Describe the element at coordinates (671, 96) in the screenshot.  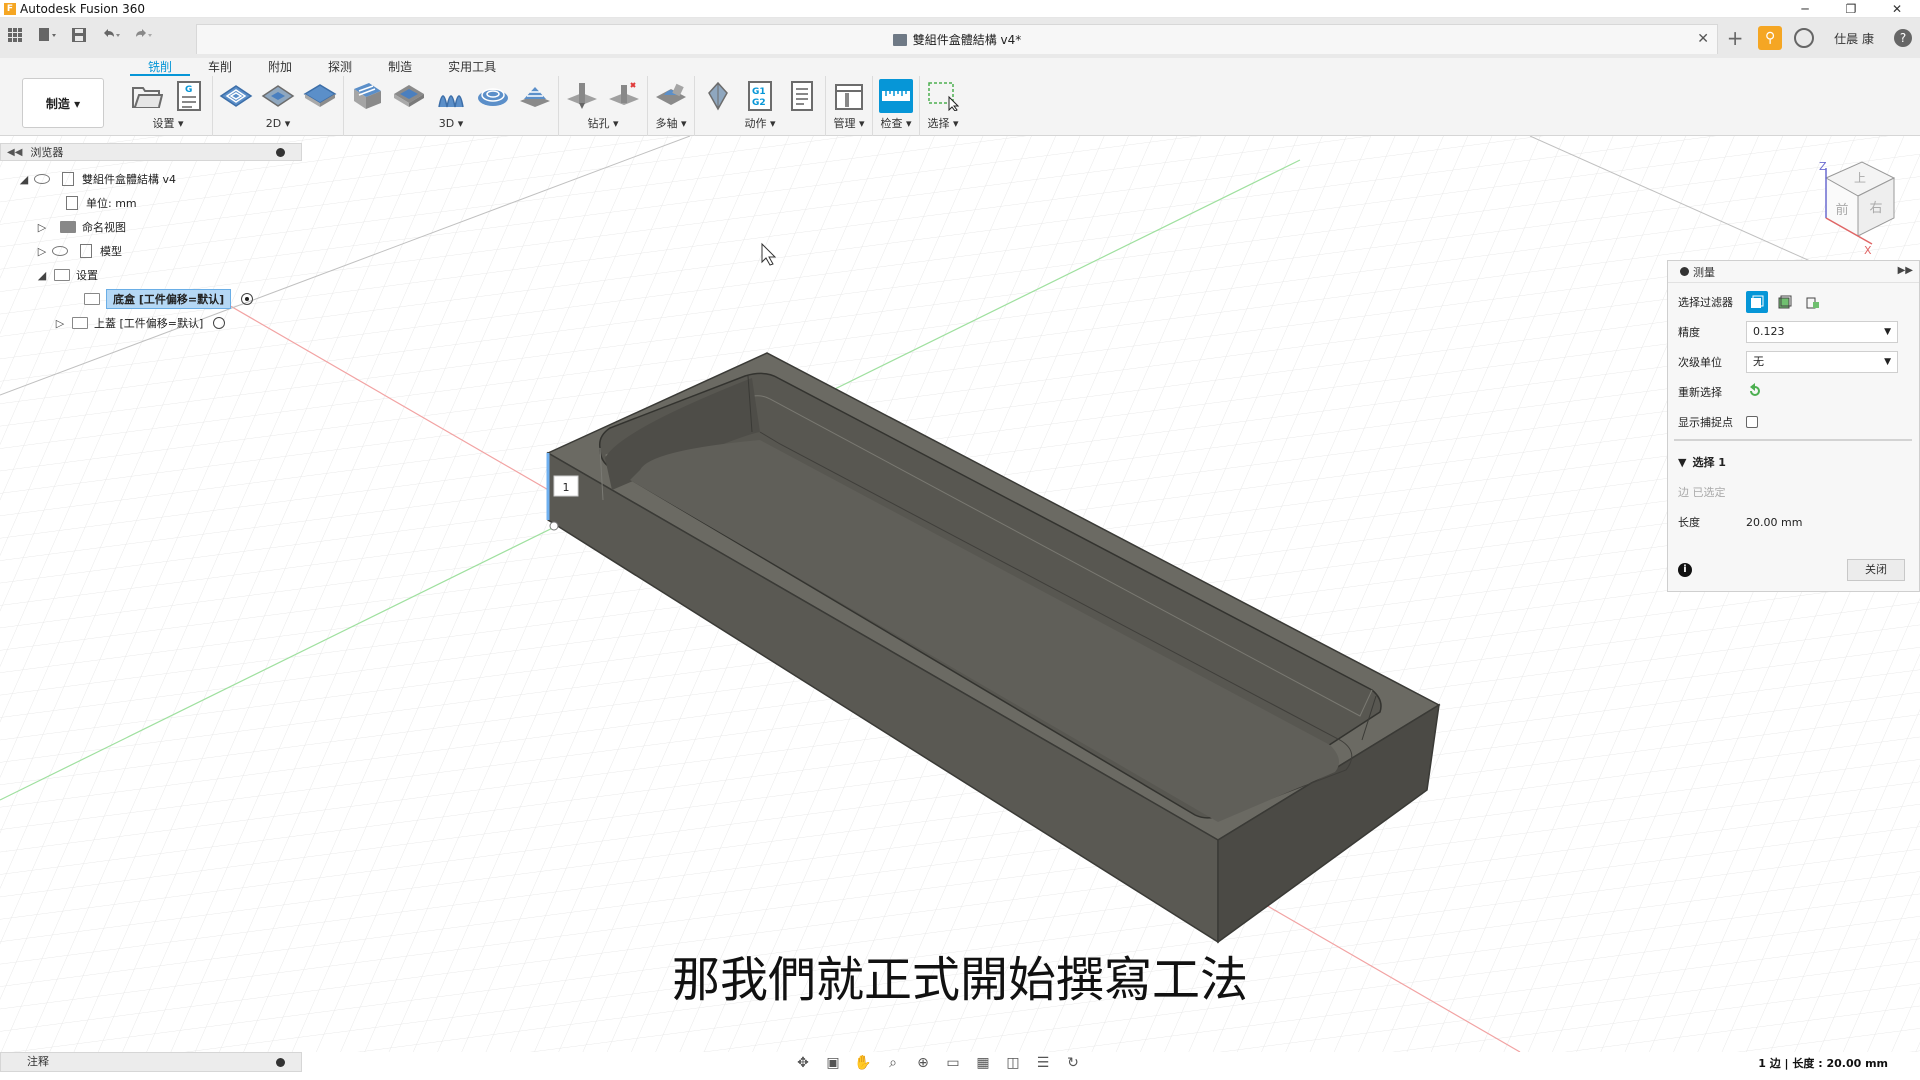
I see `swarf-icon` at that location.